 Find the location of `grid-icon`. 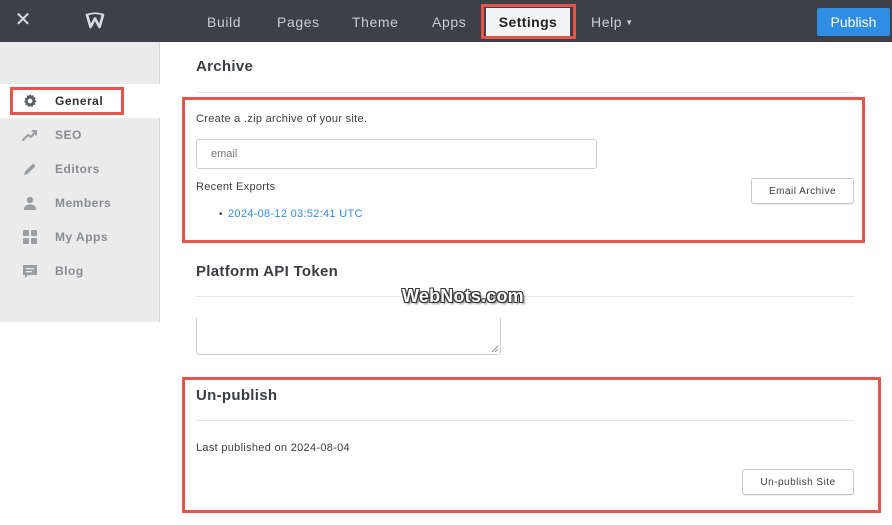

grid-icon is located at coordinates (30, 237).